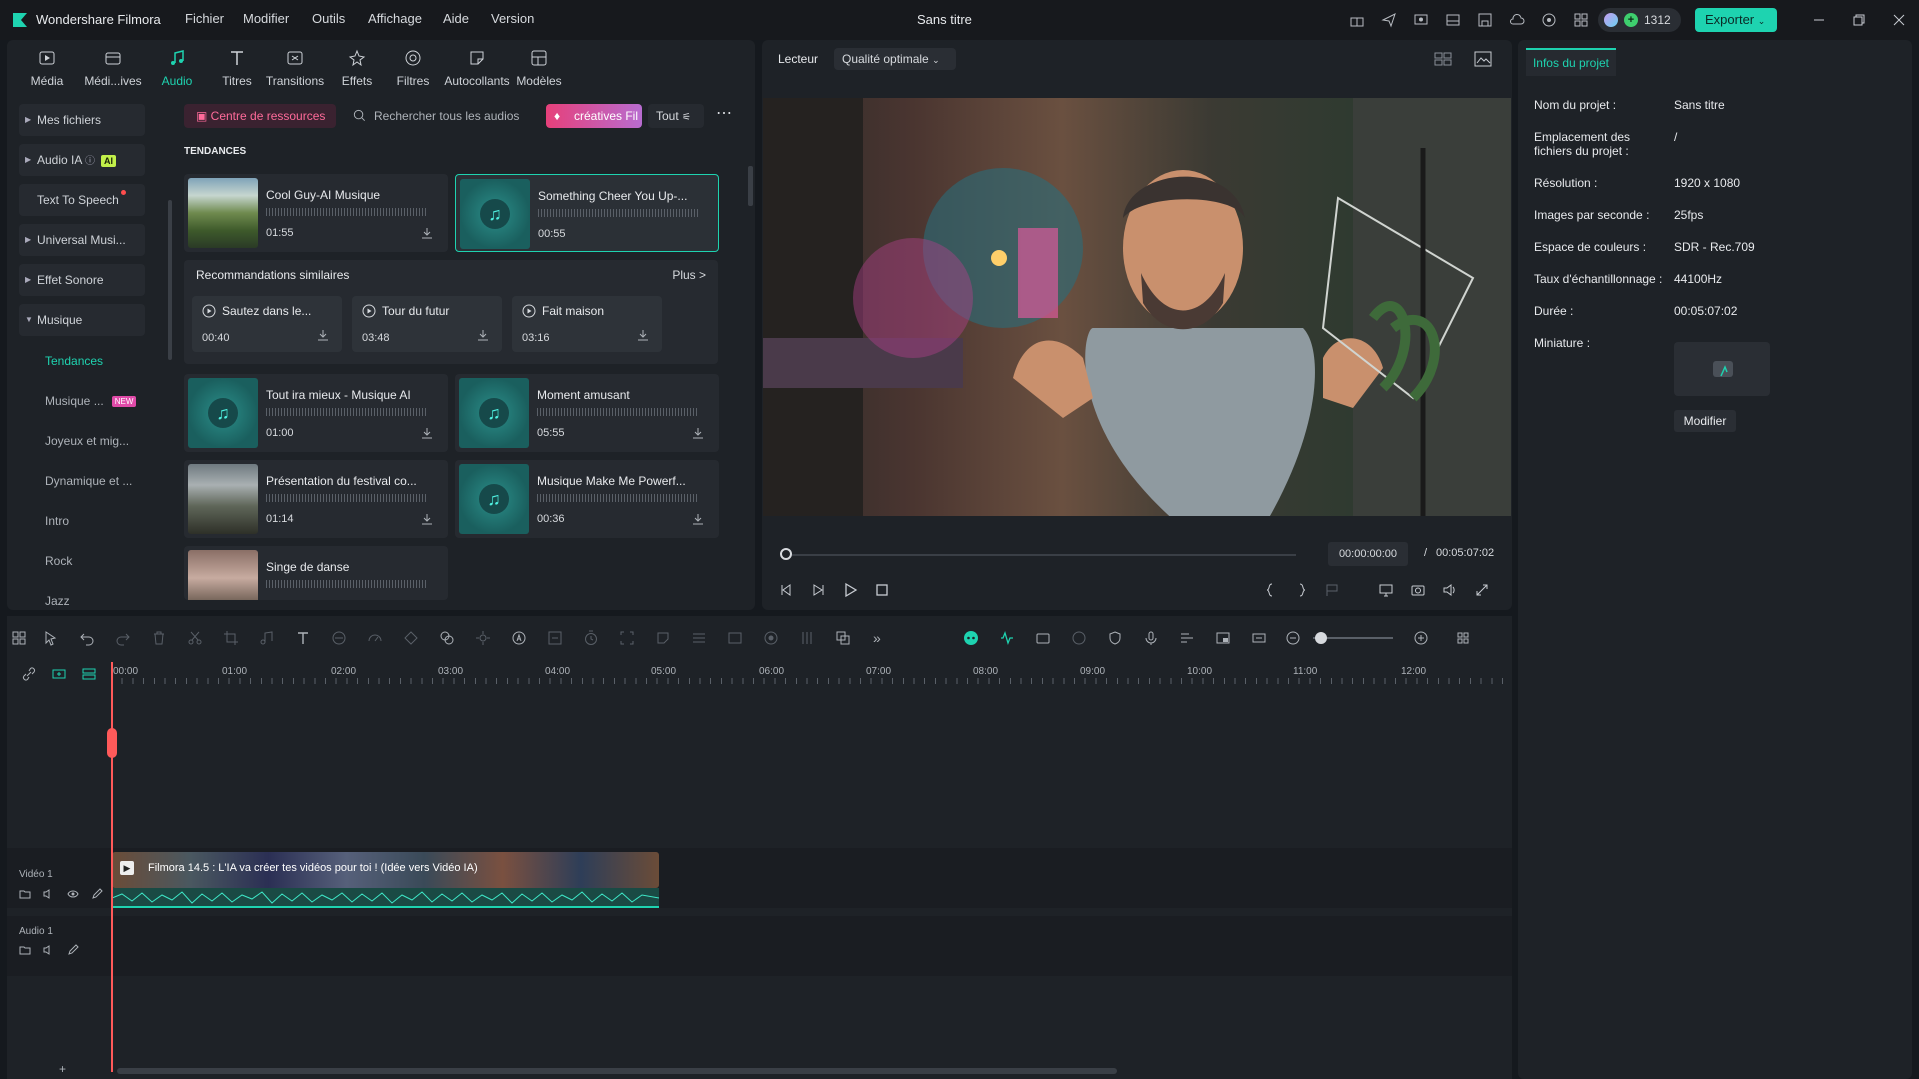 This screenshot has height=1079, width=1919. I want to click on fullscreen-icon, so click(1482, 590).